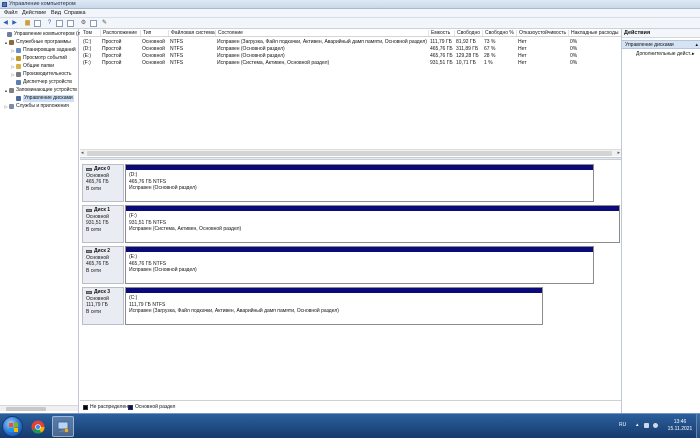 The image size is (700, 438). Describe the element at coordinates (82, 153) in the screenshot. I see `scroll-left-icon: ◂` at that location.